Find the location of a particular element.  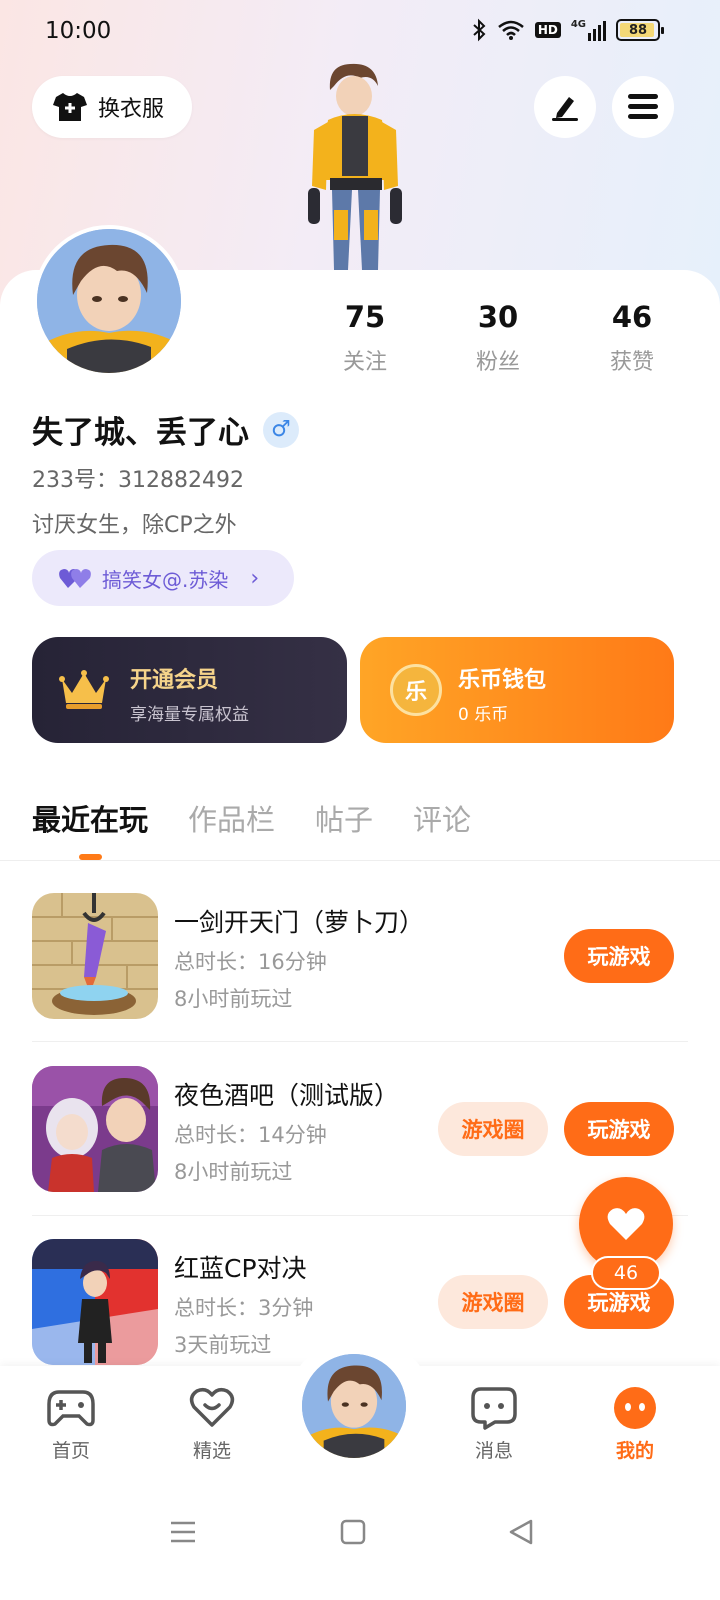

game-item: 一剑开天门（萝卜刀） 总时长：16分钟 8小时前玩过 玩游戏 is located at coordinates (362, 958).